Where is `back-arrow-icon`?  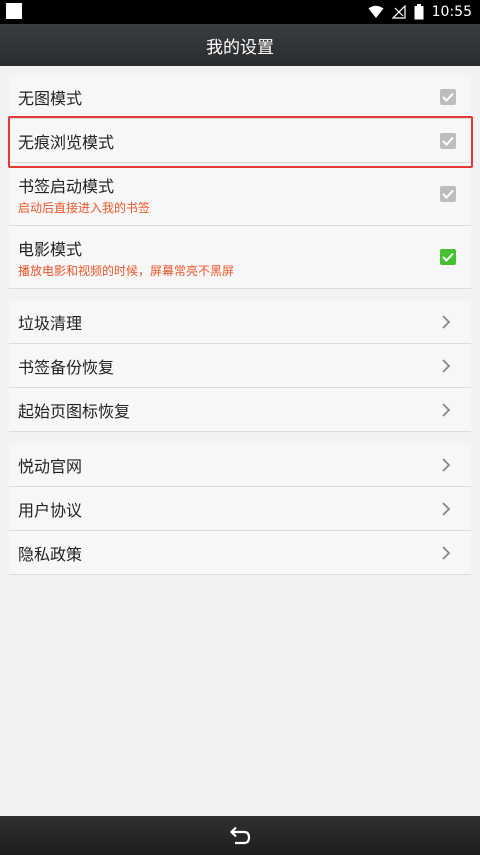 back-arrow-icon is located at coordinates (240, 836).